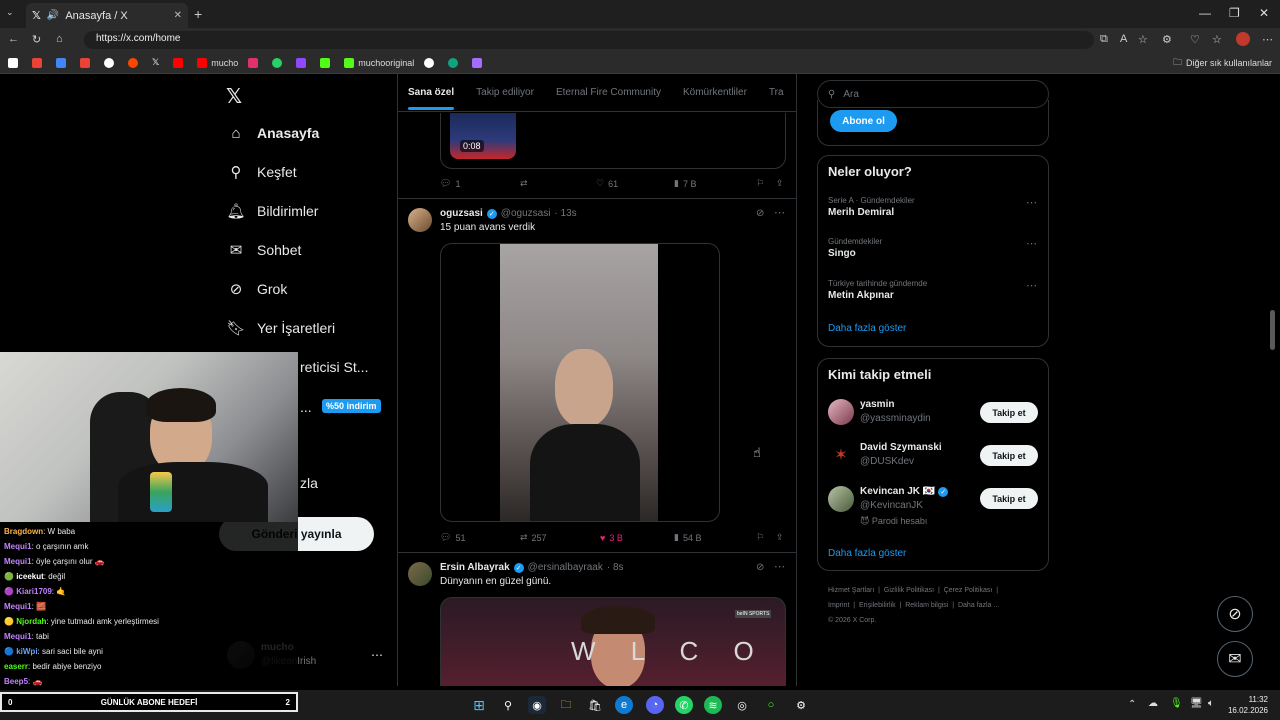 Image resolution: width=1280 pixels, height=720 pixels. Describe the element at coordinates (1143, 39) in the screenshot. I see `favorite-star-icon: ☆` at that location.